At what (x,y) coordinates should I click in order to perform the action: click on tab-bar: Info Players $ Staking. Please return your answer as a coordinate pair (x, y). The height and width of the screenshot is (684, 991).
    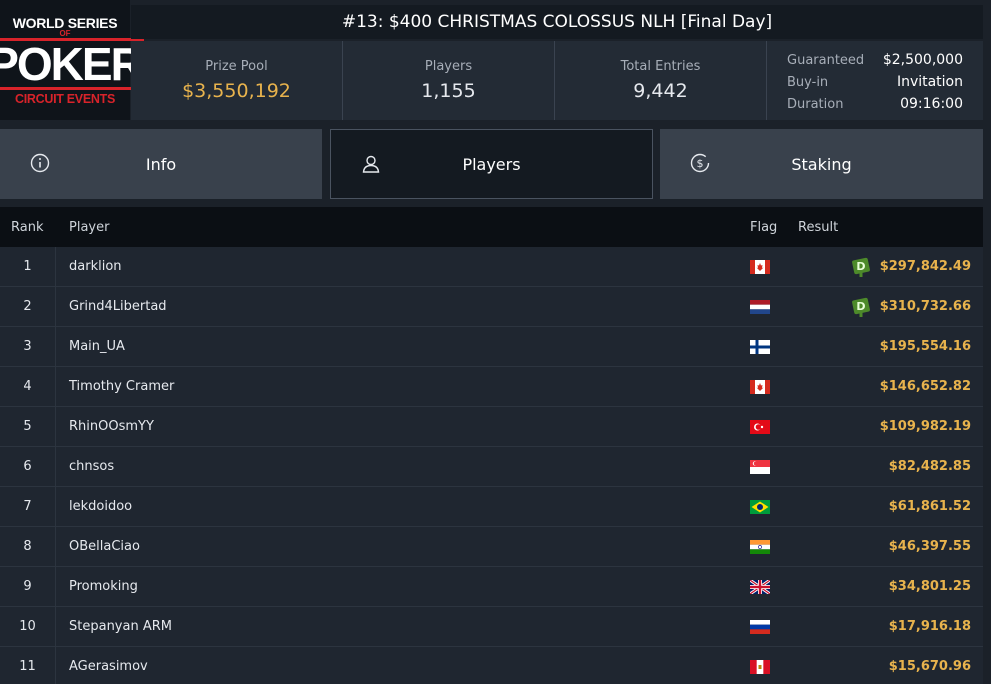
    Looking at the image, I should click on (495, 164).